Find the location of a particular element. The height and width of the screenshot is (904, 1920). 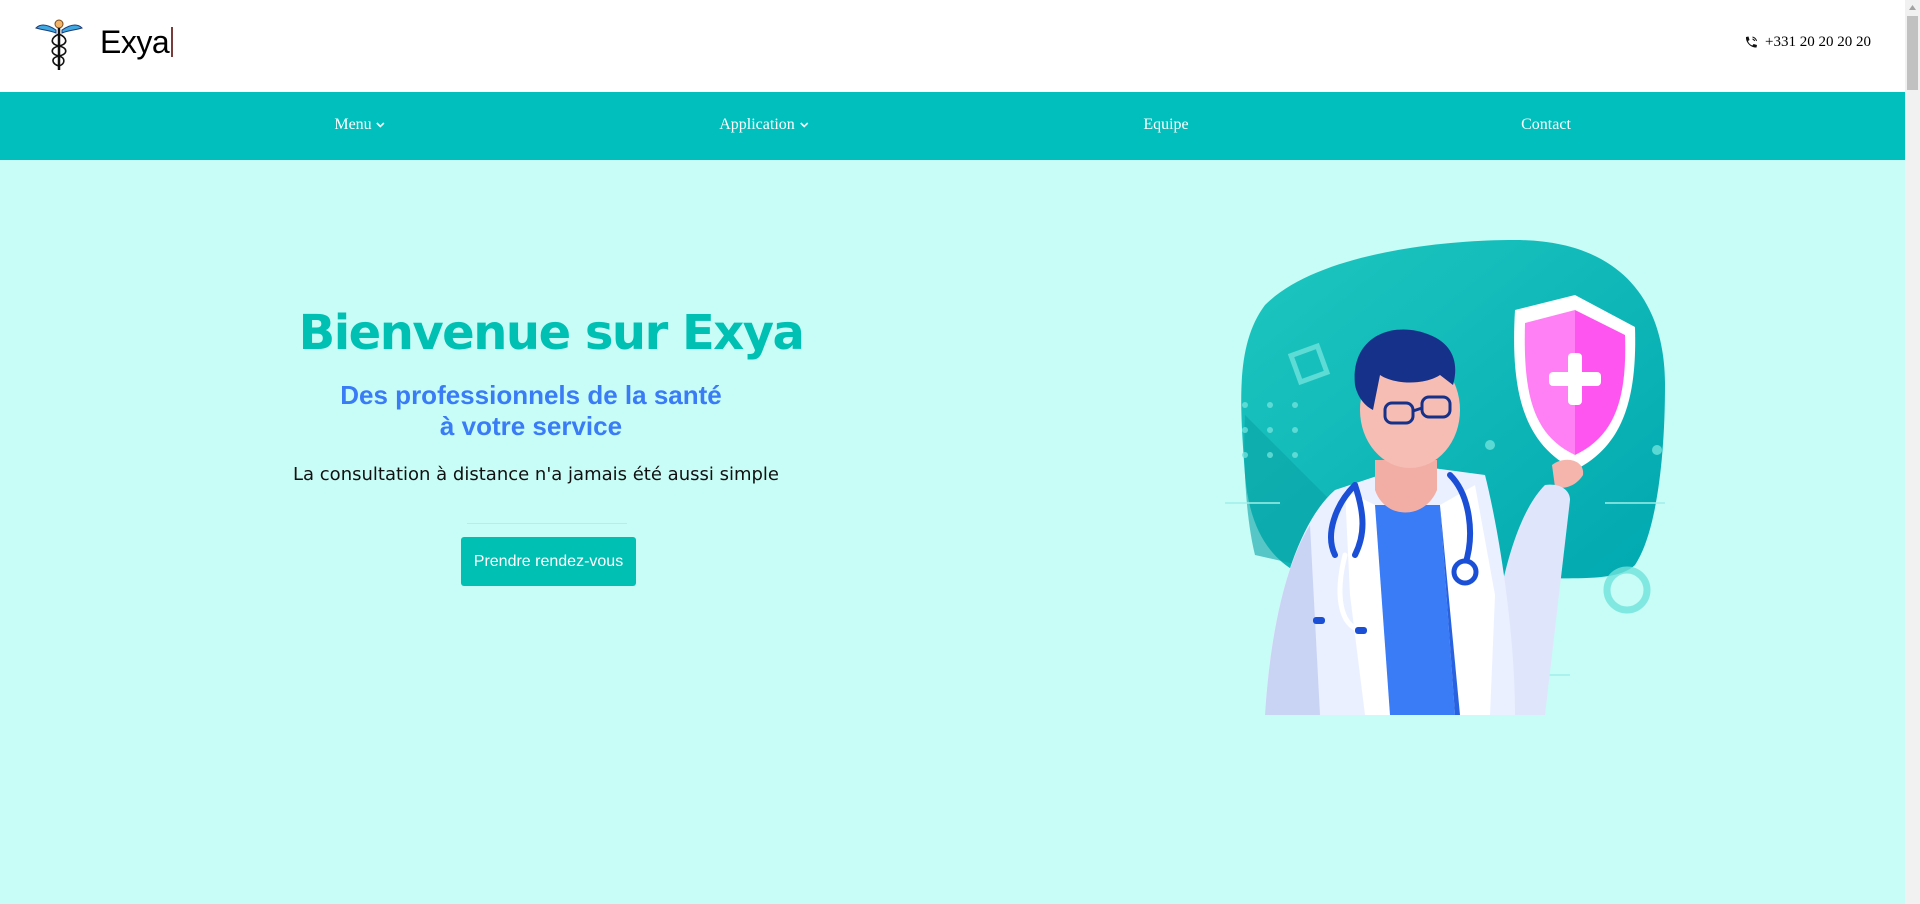

vertical-scrollbar is located at coordinates (1912, 452).